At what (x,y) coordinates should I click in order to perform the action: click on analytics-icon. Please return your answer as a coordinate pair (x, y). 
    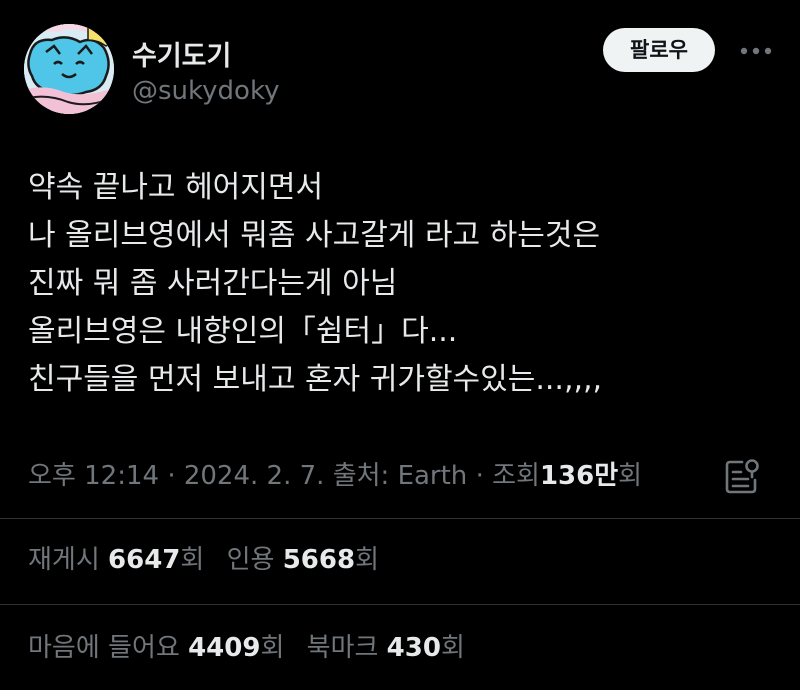
    Looking at the image, I should click on (742, 476).